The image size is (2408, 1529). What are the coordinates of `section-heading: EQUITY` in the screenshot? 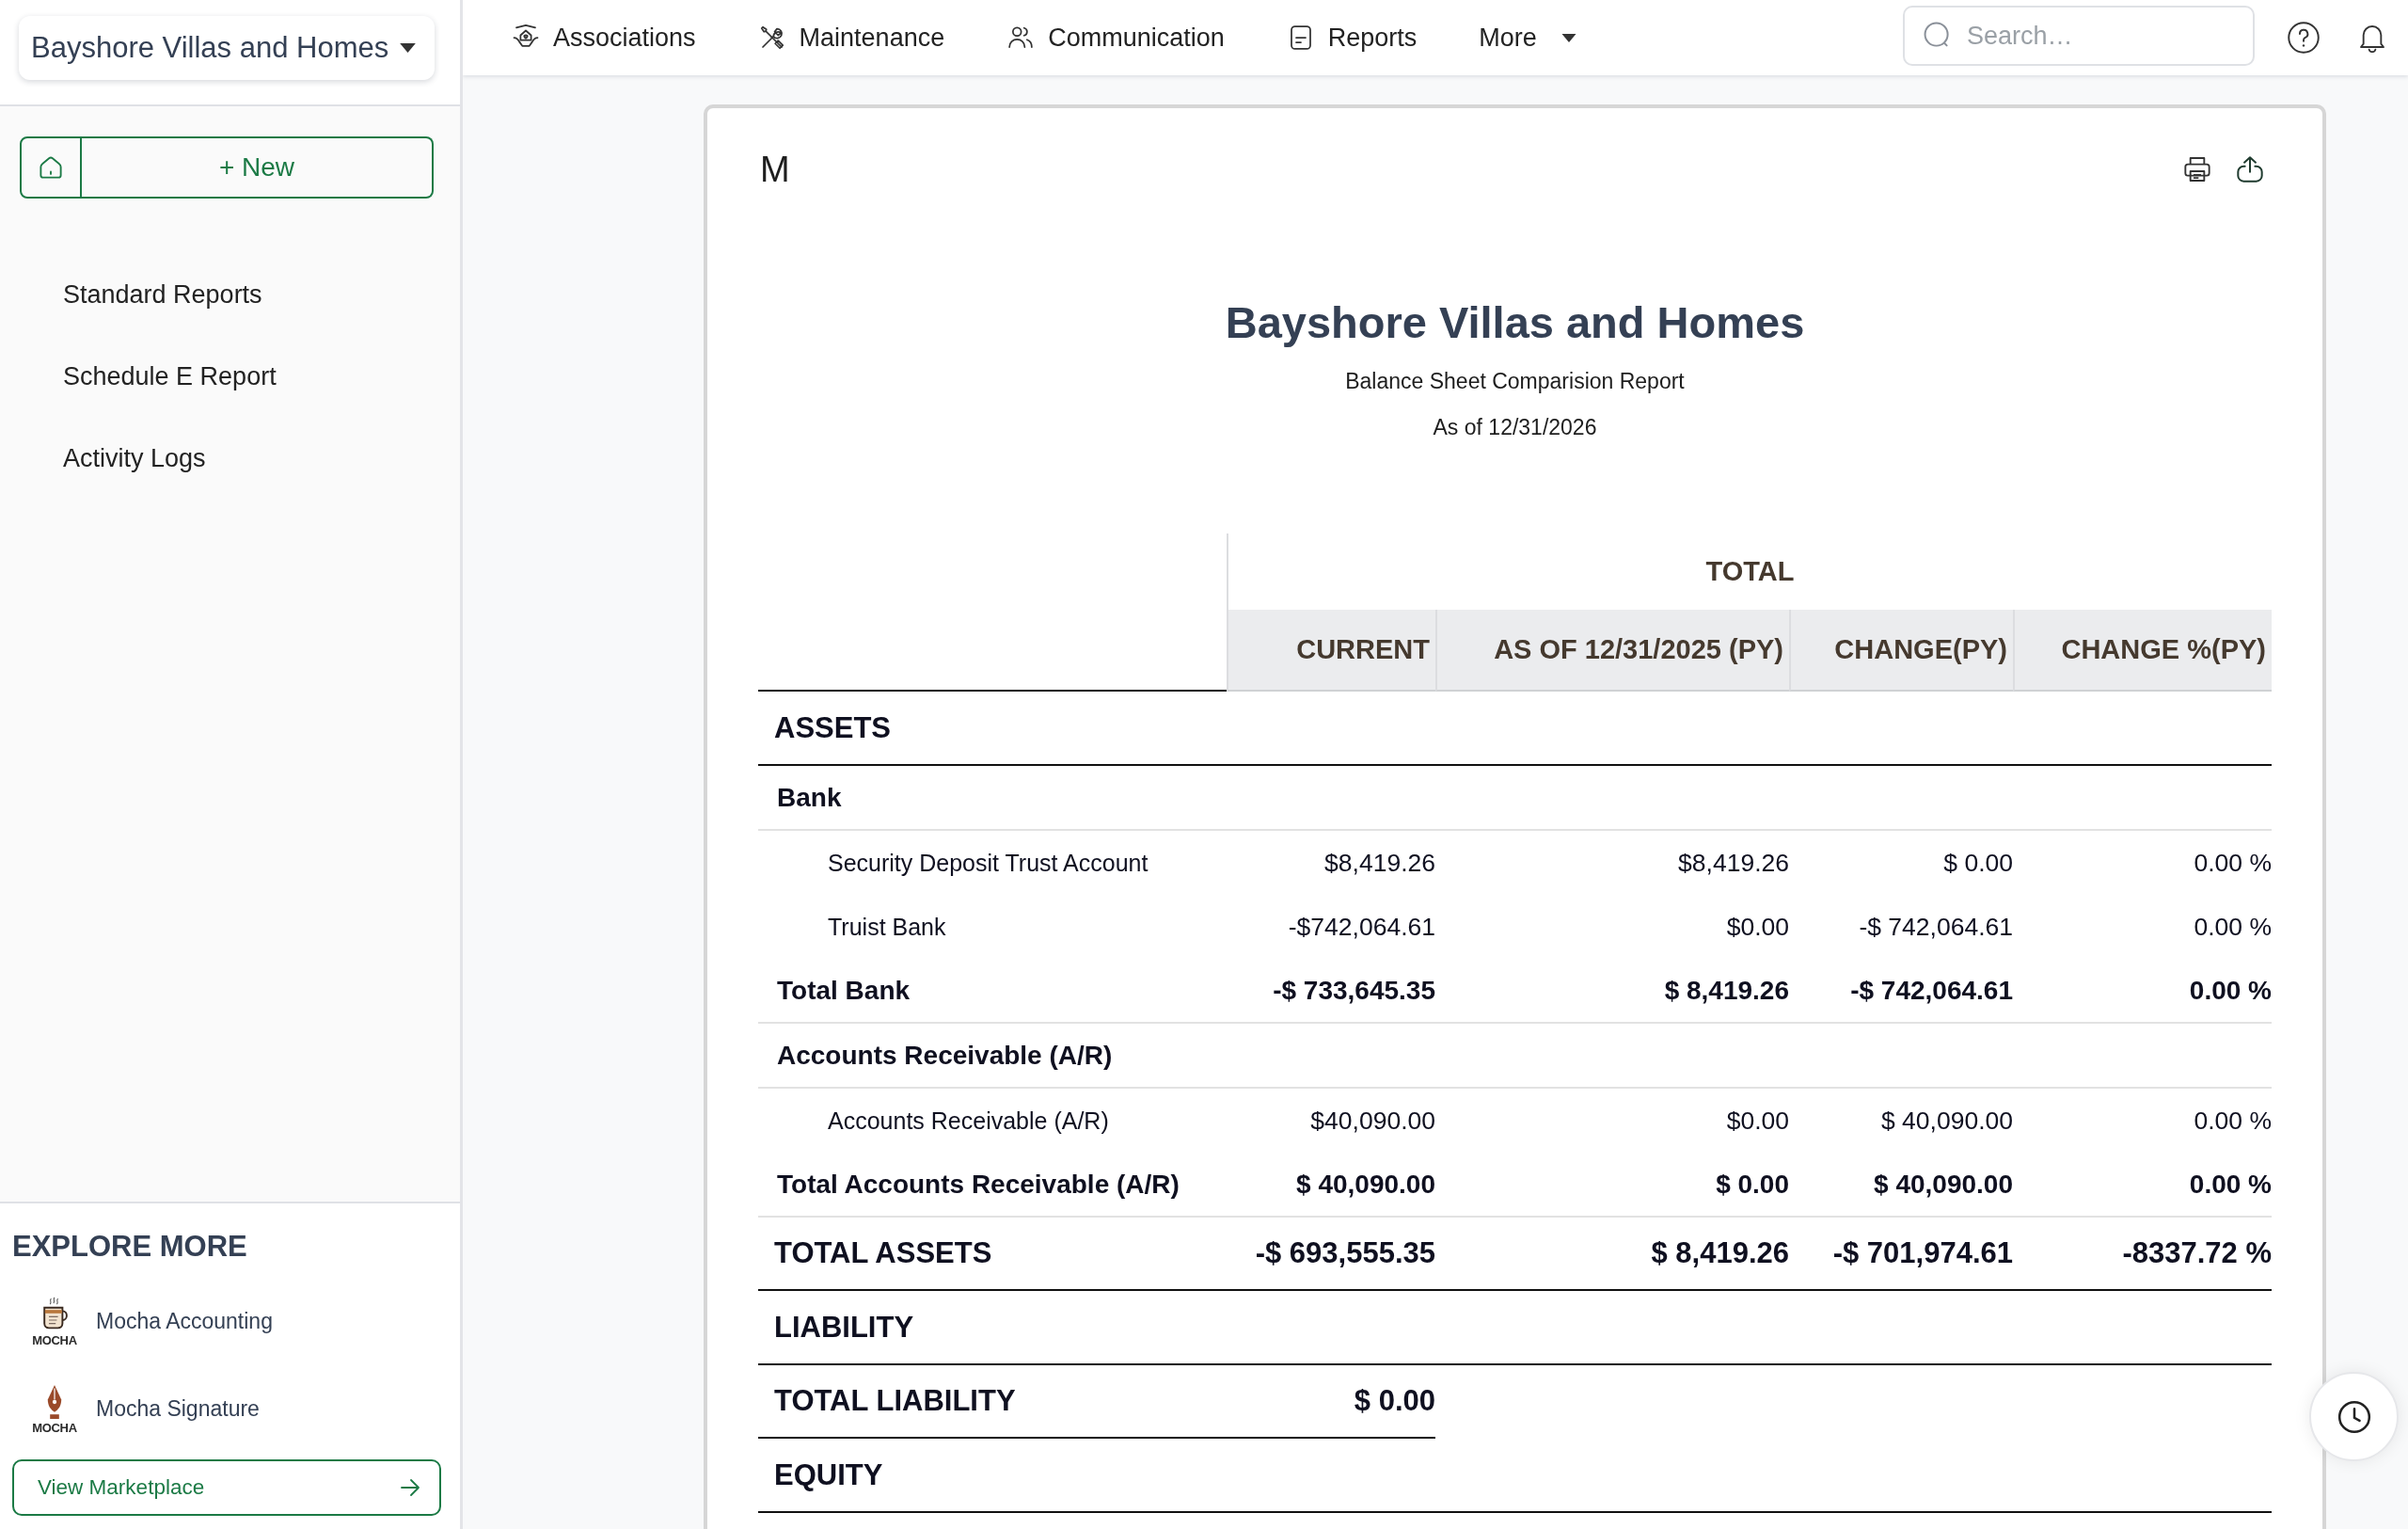 It's located at (1515, 1476).